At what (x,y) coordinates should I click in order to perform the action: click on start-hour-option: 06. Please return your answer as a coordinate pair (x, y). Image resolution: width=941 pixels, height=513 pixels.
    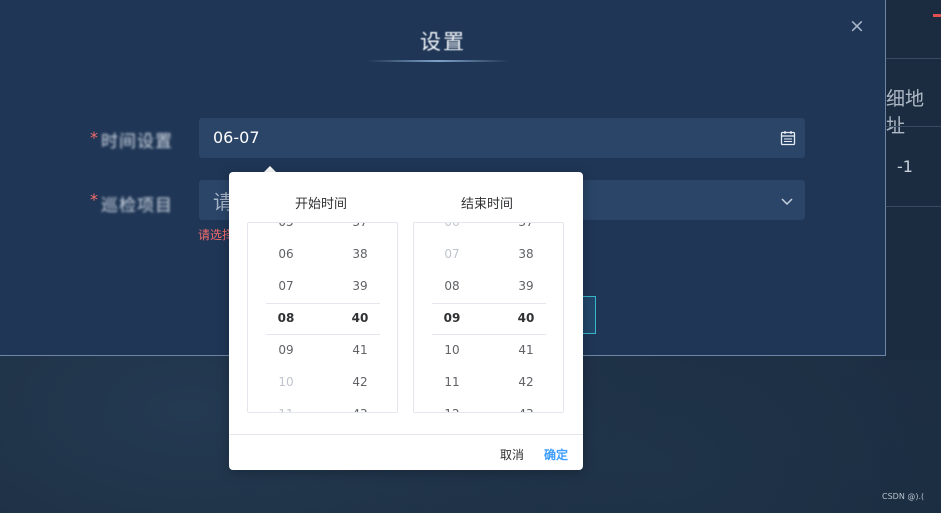
    Looking at the image, I should click on (286, 254).